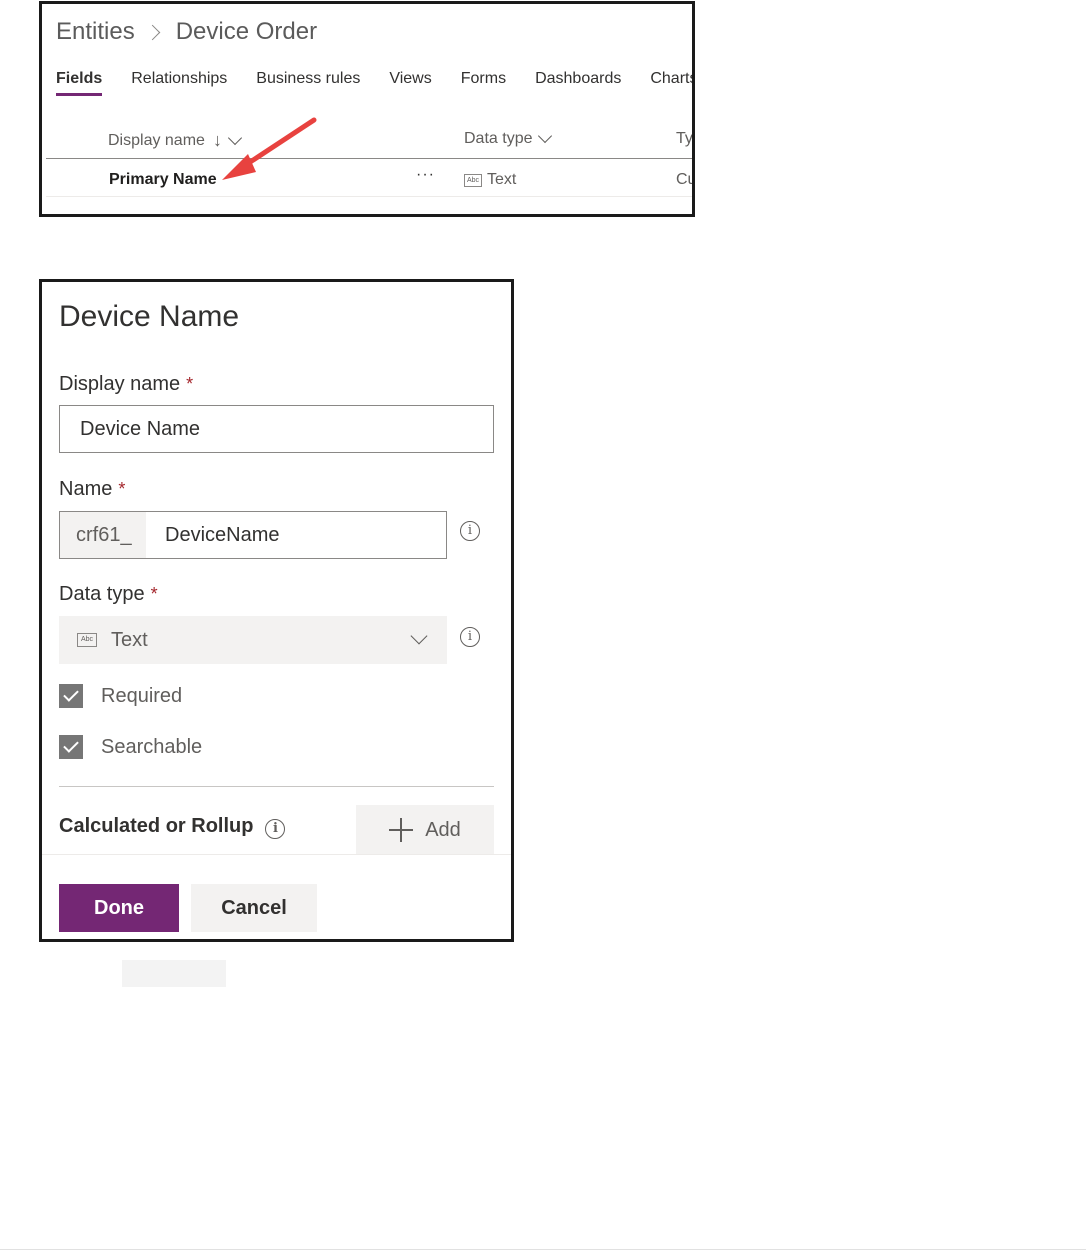 This screenshot has width=1086, height=1252. Describe the element at coordinates (483, 82) in the screenshot. I see `tab-forms: Forms` at that location.